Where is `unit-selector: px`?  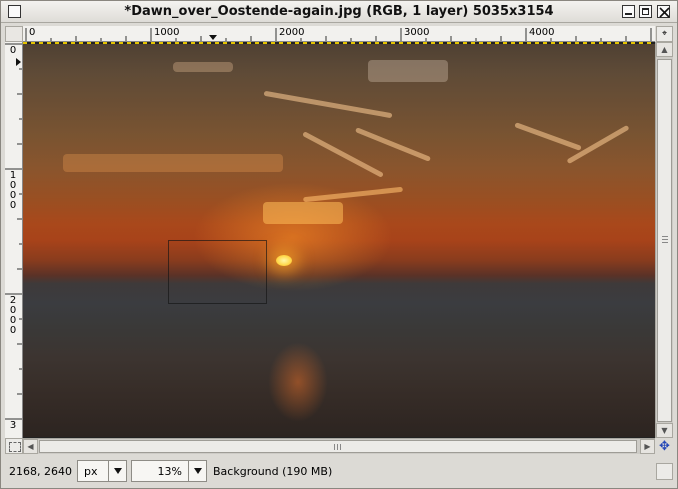 unit-selector: px is located at coordinates (102, 471).